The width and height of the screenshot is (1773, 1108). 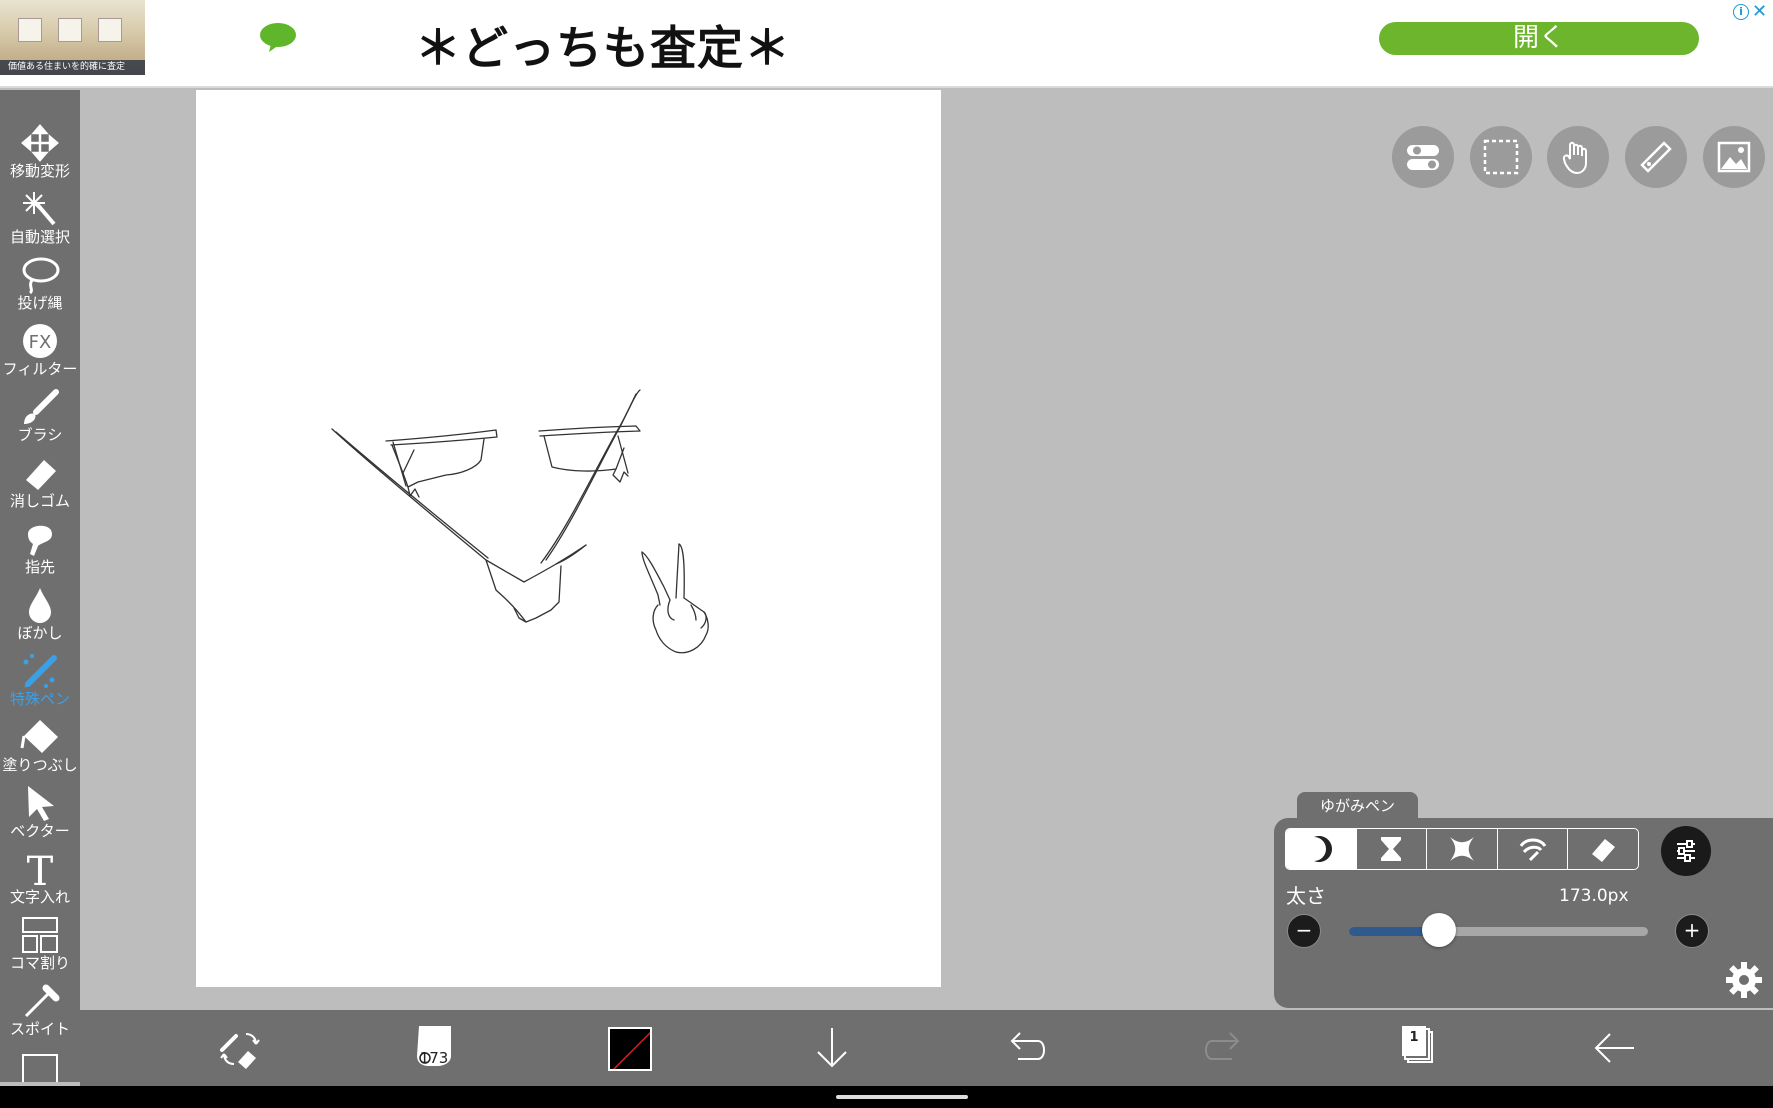 I want to click on redo-button, so click(x=1223, y=1048).